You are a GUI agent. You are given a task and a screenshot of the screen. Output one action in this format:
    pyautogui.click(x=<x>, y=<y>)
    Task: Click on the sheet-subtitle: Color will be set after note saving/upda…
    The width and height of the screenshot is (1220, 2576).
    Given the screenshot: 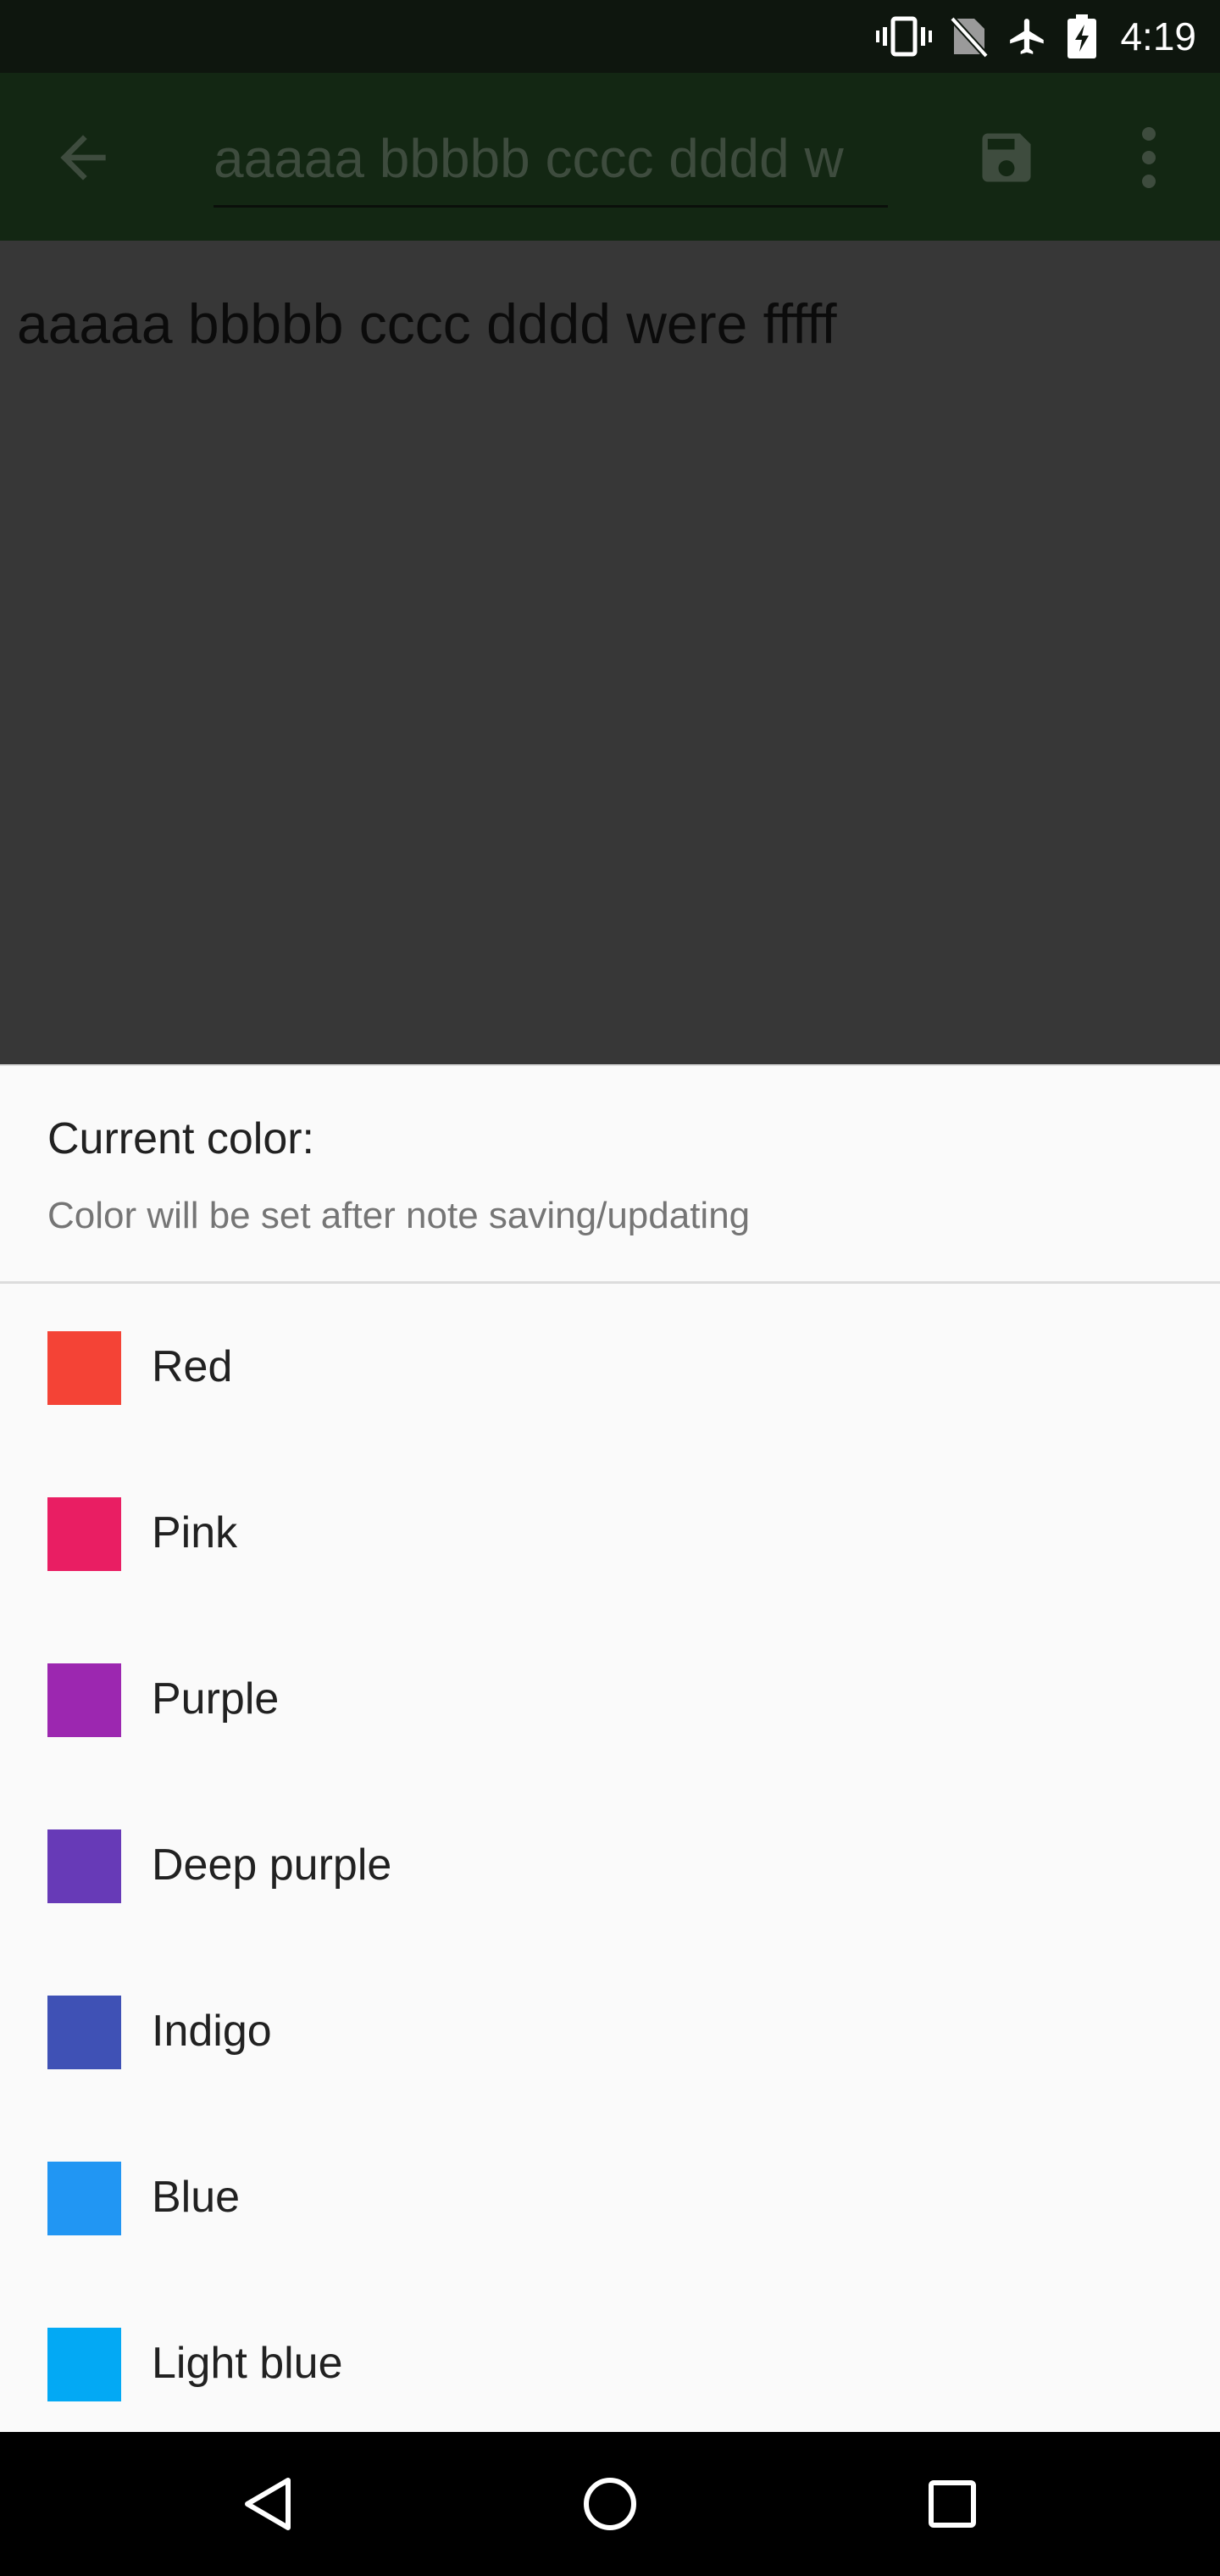 What is the action you would take?
    pyautogui.click(x=399, y=1215)
    